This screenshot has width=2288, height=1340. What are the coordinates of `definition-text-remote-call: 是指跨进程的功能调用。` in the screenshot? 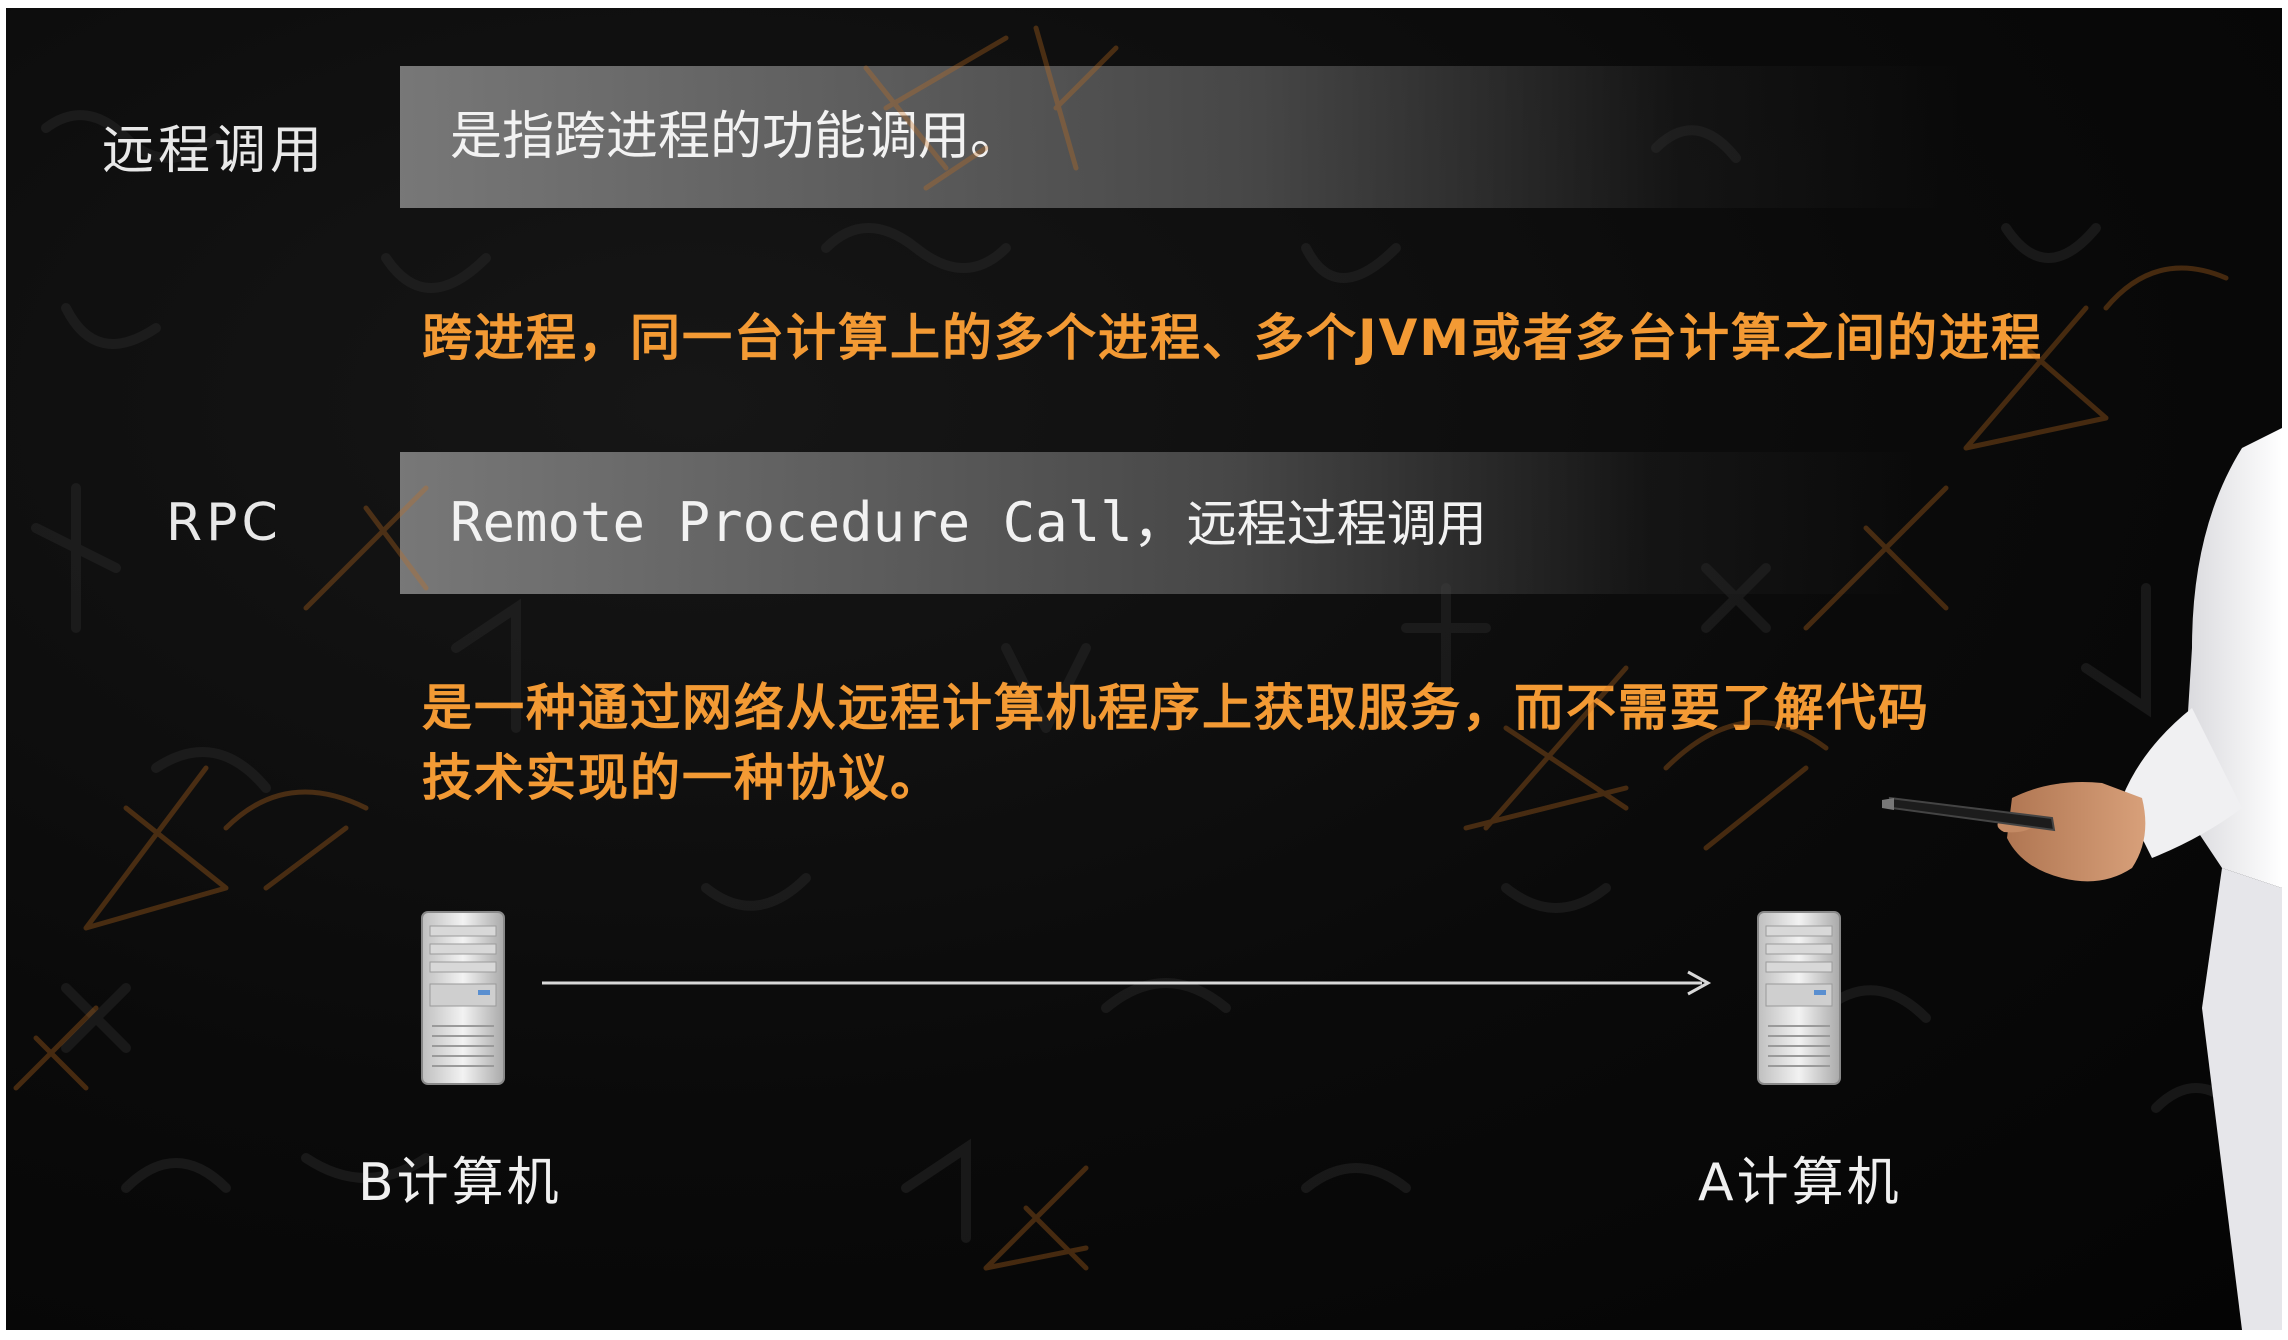 It's located at (736, 137).